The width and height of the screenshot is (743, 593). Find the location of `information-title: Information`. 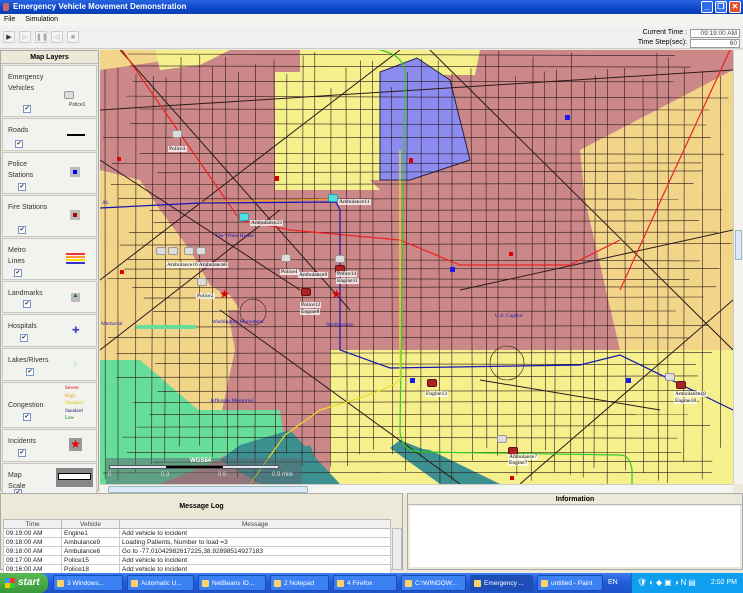

information-title: Information is located at coordinates (575, 499).